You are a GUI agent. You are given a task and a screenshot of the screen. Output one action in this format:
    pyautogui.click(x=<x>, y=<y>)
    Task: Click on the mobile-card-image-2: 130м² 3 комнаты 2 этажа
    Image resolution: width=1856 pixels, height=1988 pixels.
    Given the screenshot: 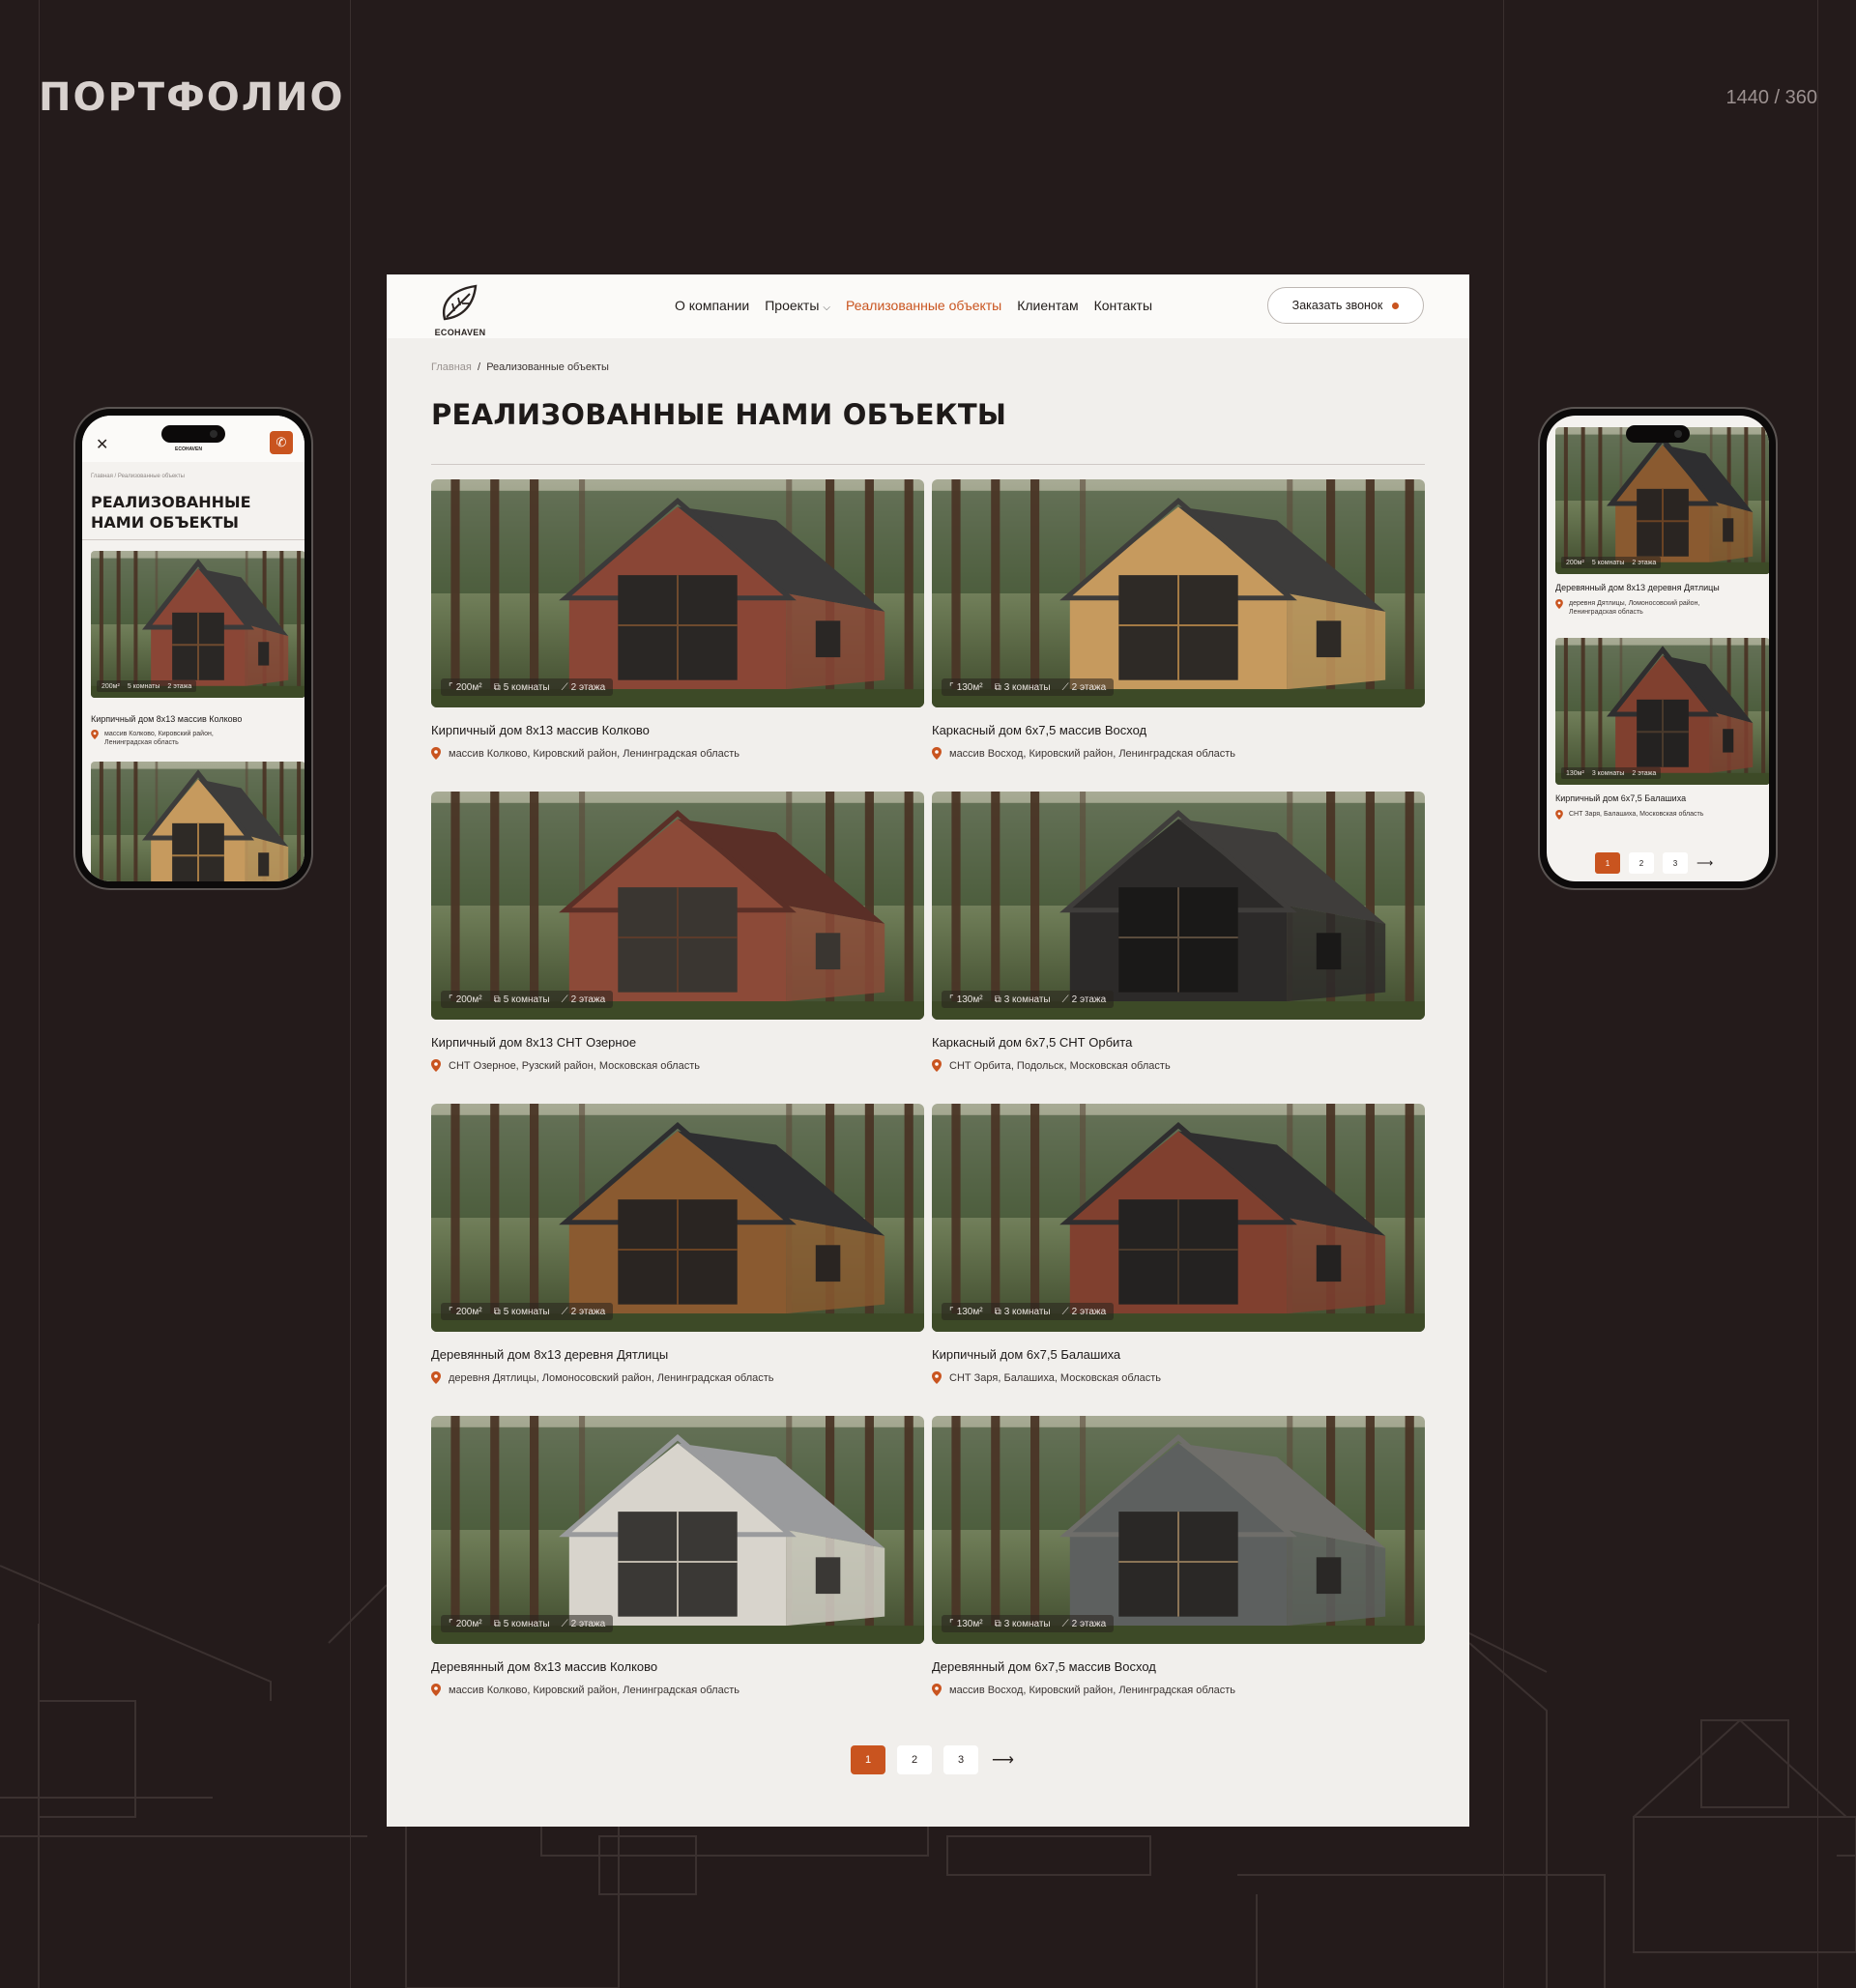 What is the action you would take?
    pyautogui.click(x=1662, y=712)
    